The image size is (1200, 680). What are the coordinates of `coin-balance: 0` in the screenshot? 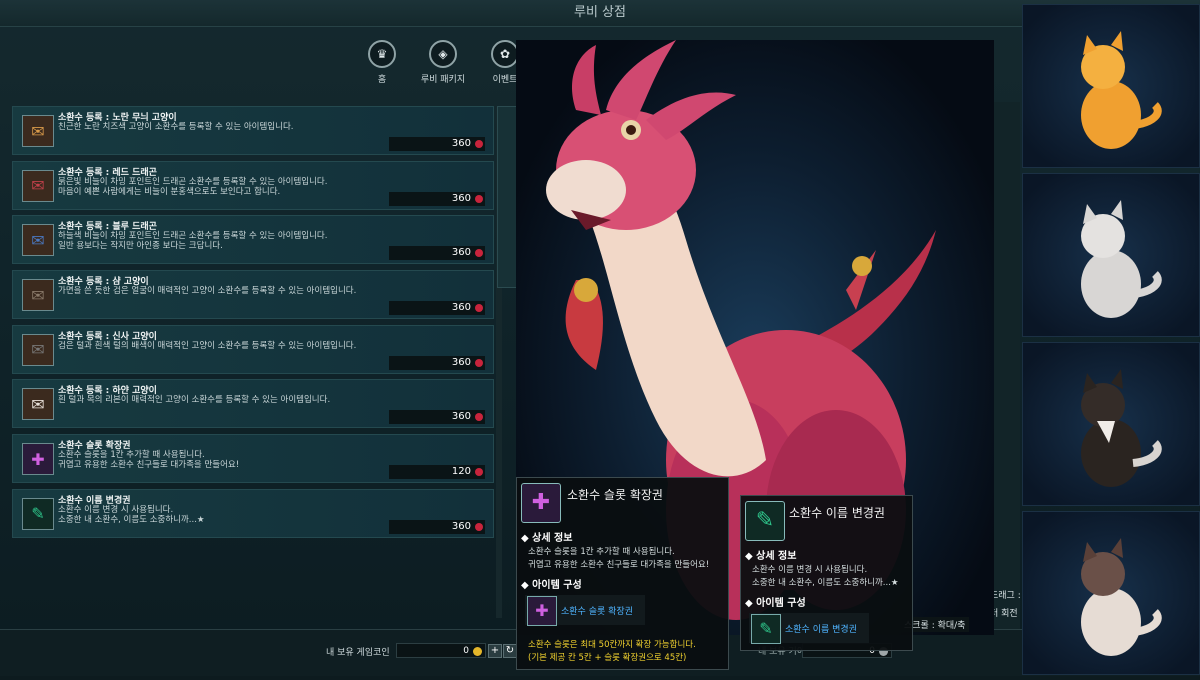 It's located at (441, 650).